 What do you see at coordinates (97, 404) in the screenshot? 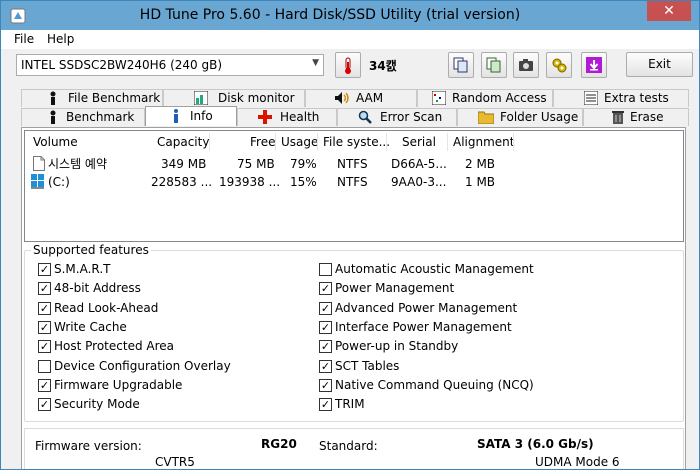
I see `feature-label: Security Mode` at bounding box center [97, 404].